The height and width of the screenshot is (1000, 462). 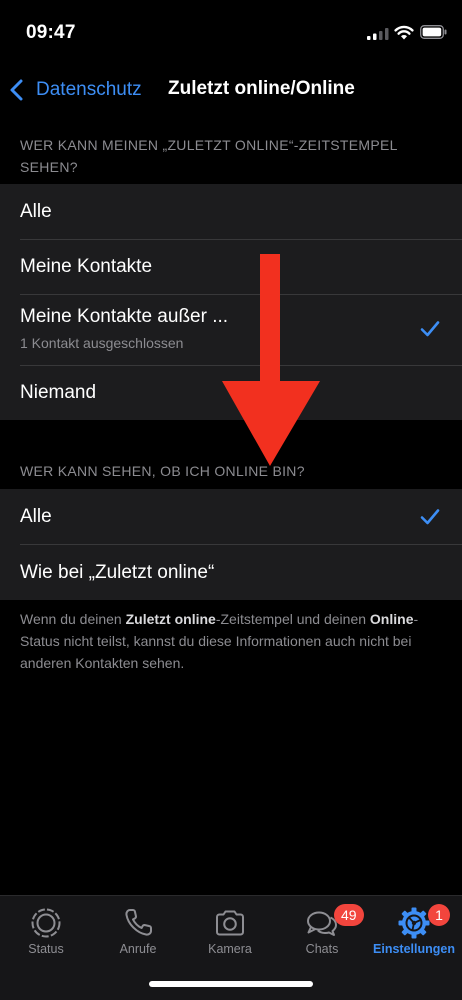 I want to click on clock-time: 09:47, so click(x=51, y=32).